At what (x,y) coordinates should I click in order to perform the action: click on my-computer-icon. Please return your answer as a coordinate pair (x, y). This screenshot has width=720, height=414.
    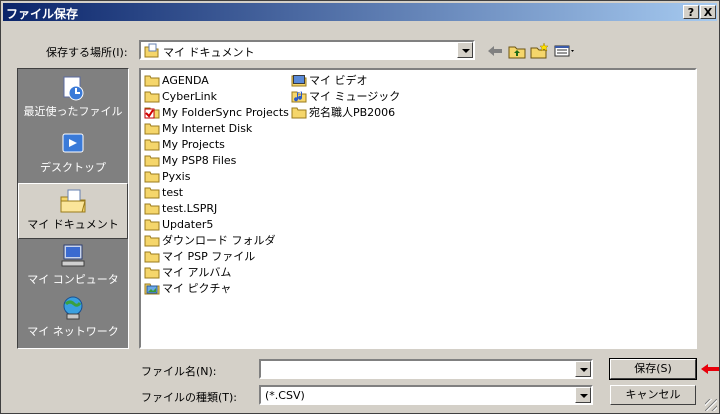
    Looking at the image, I should click on (73, 255).